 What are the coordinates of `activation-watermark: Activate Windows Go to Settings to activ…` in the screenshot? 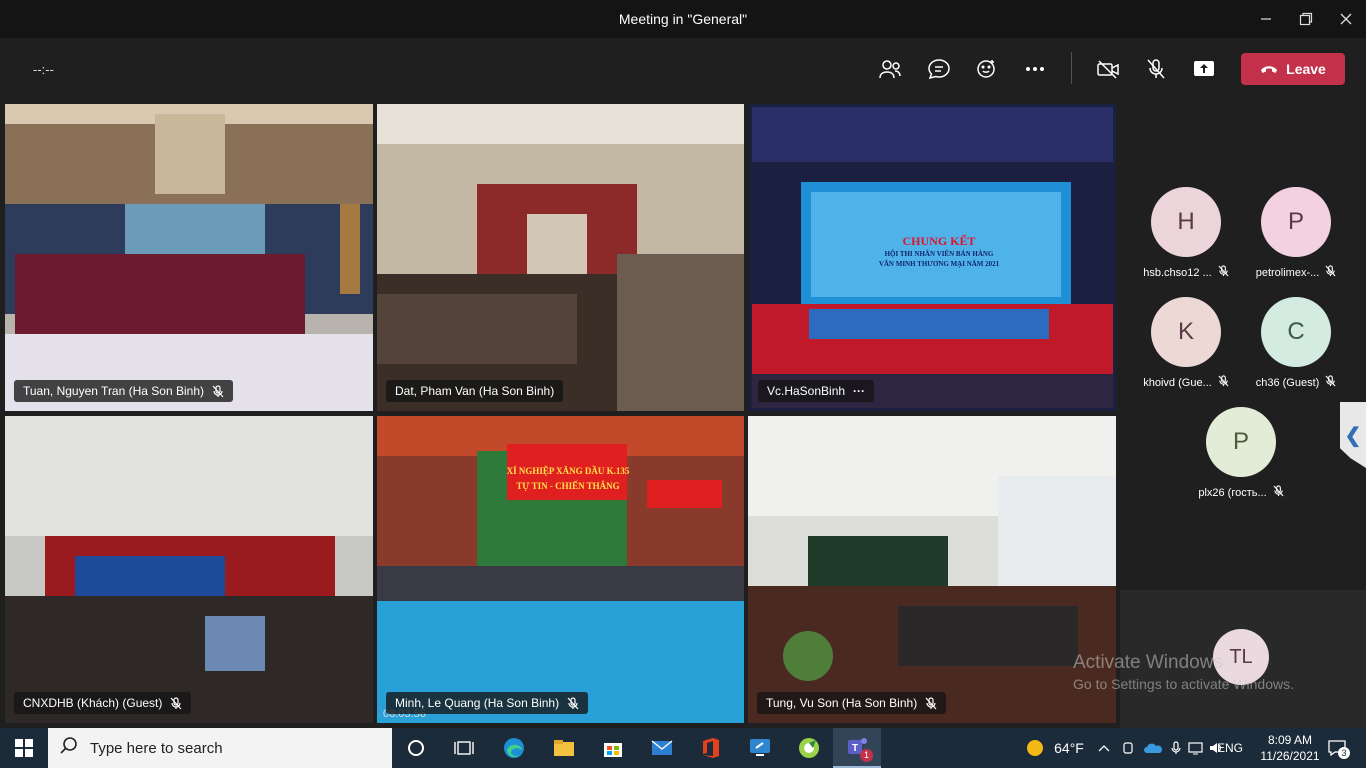 It's located at (1183, 672).